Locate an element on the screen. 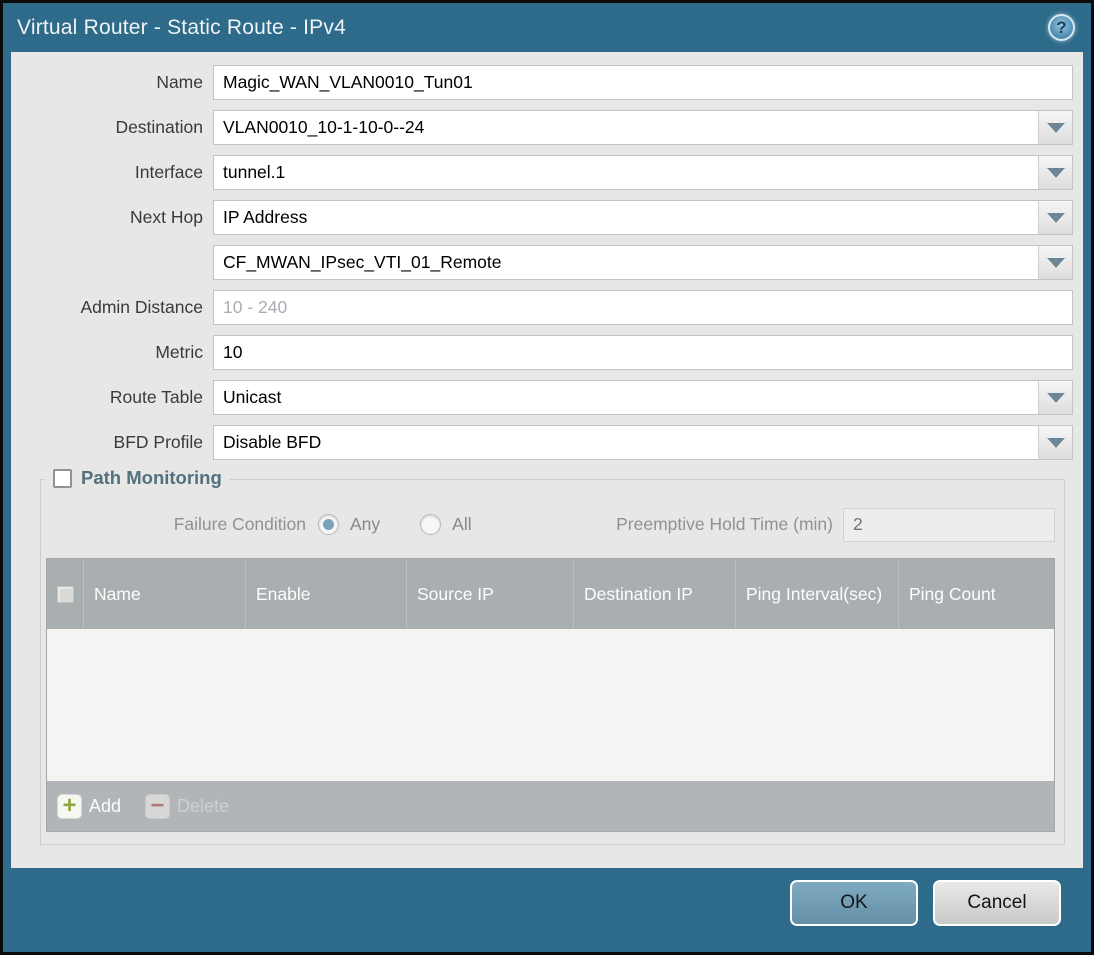 The height and width of the screenshot is (955, 1094). next-hop-dropdown-button is located at coordinates (1055, 217).